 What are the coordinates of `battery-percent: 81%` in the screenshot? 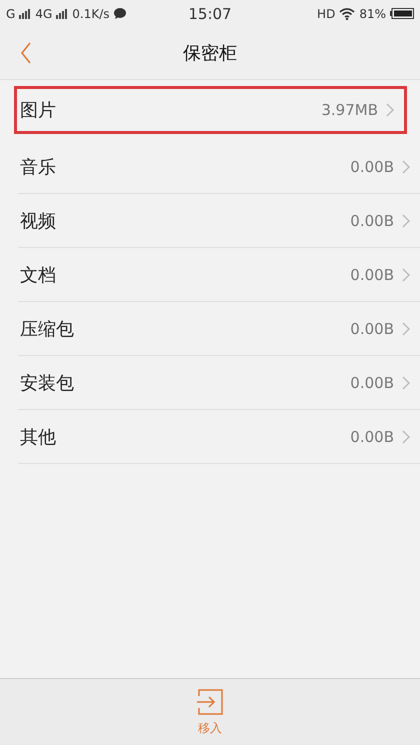 It's located at (372, 13).